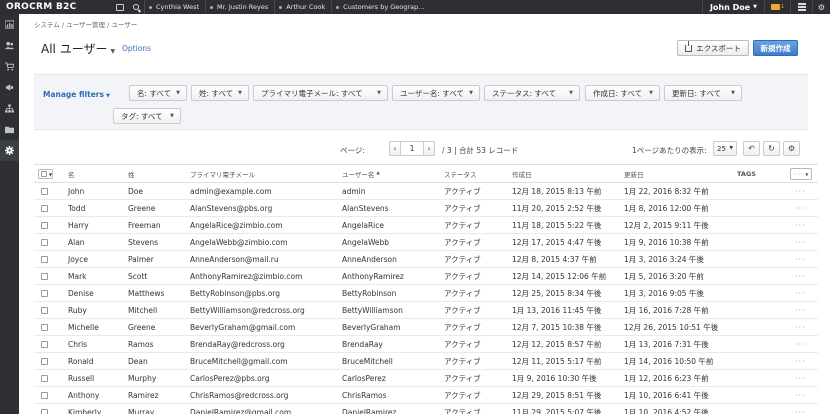  Describe the element at coordinates (220, 93) in the screenshot. I see `filter-last-name: 姓: すべて ▼` at that location.